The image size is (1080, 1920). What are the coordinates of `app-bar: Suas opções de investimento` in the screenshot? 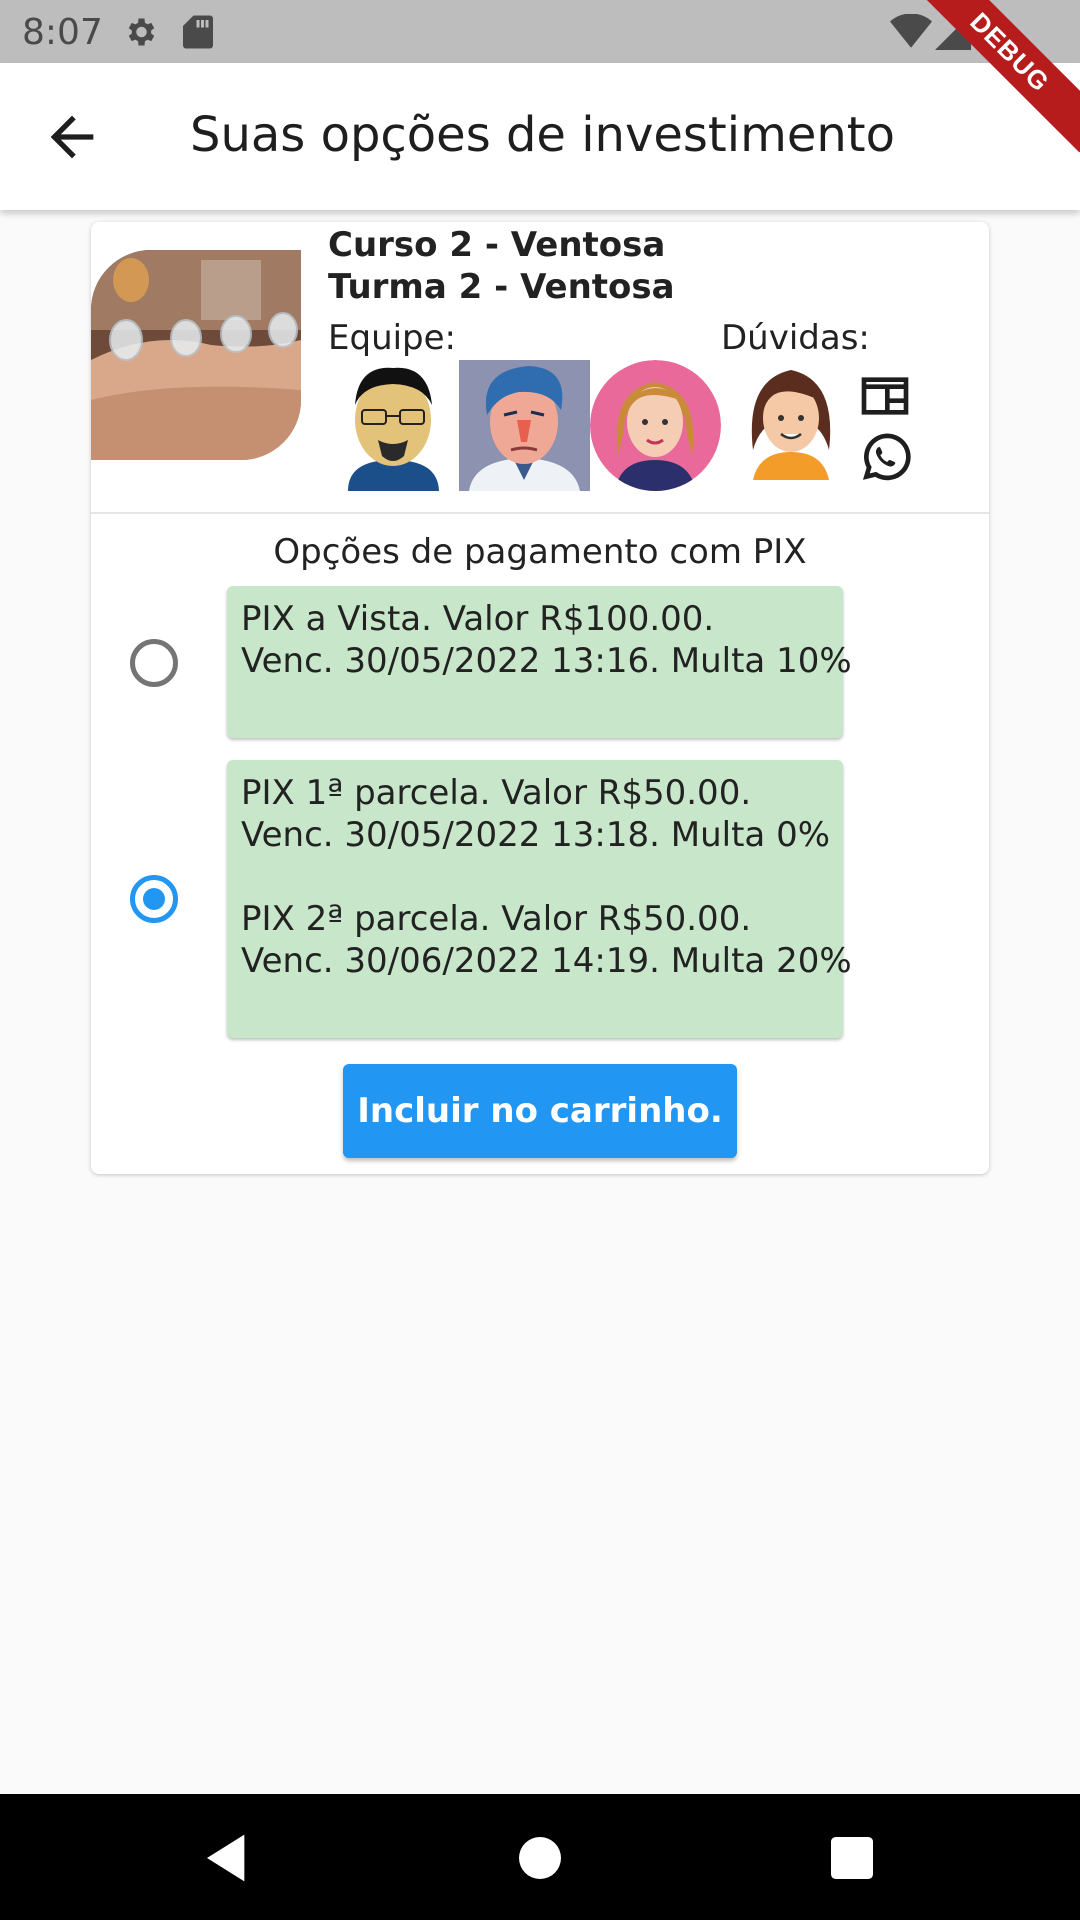 It's located at (540, 136).